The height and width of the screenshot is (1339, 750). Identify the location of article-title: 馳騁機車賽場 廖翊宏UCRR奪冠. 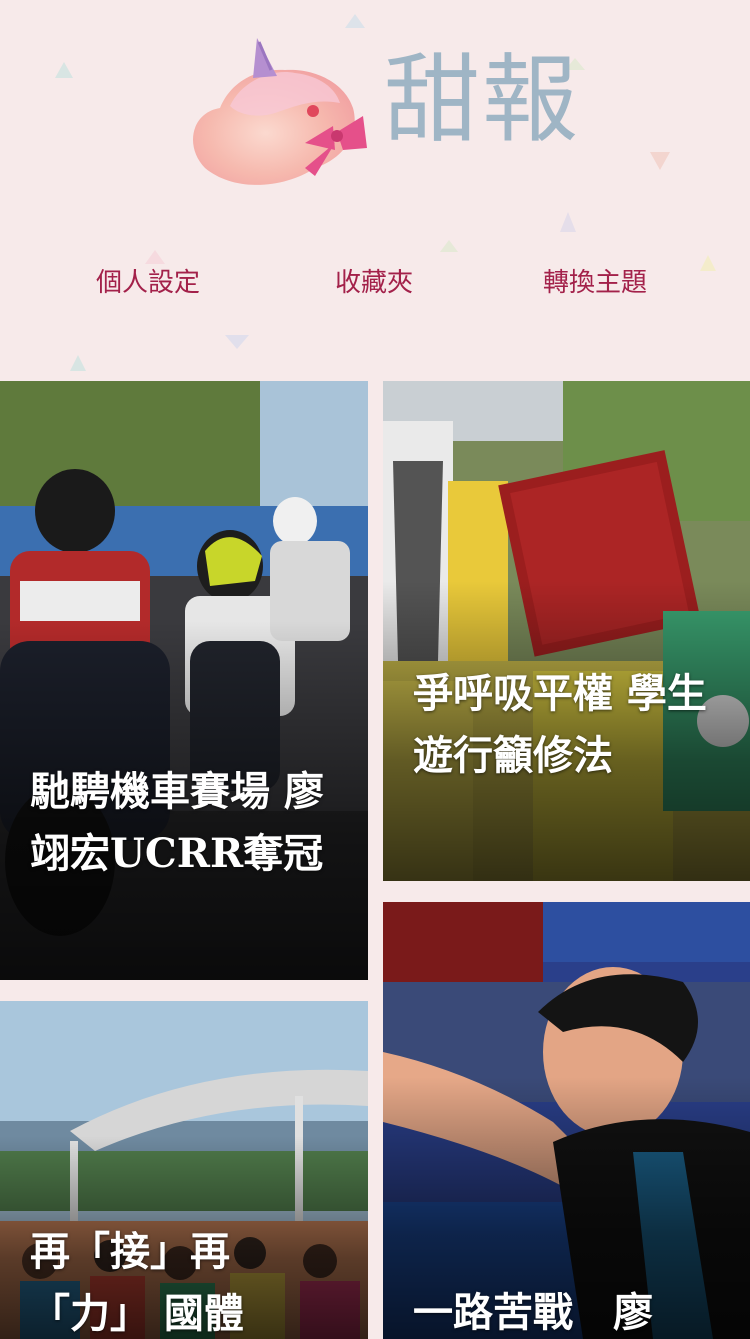
(177, 822).